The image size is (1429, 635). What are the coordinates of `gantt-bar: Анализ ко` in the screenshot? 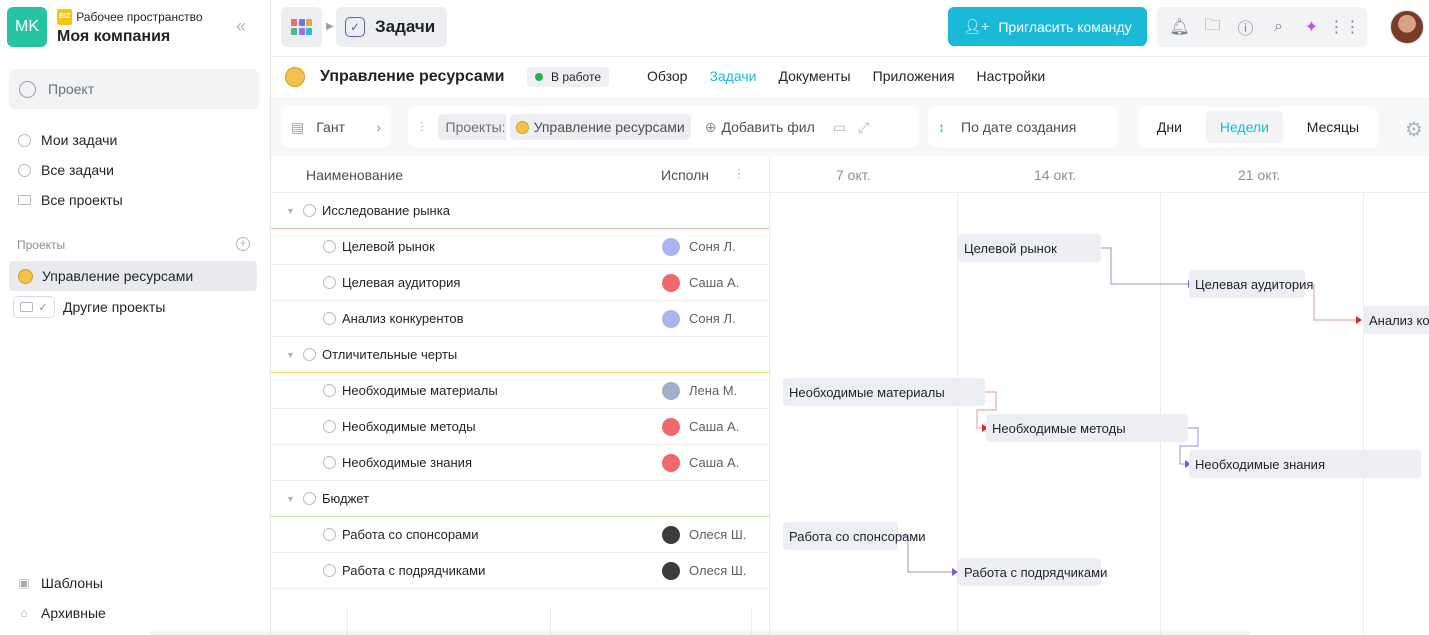 It's located at (1396, 320).